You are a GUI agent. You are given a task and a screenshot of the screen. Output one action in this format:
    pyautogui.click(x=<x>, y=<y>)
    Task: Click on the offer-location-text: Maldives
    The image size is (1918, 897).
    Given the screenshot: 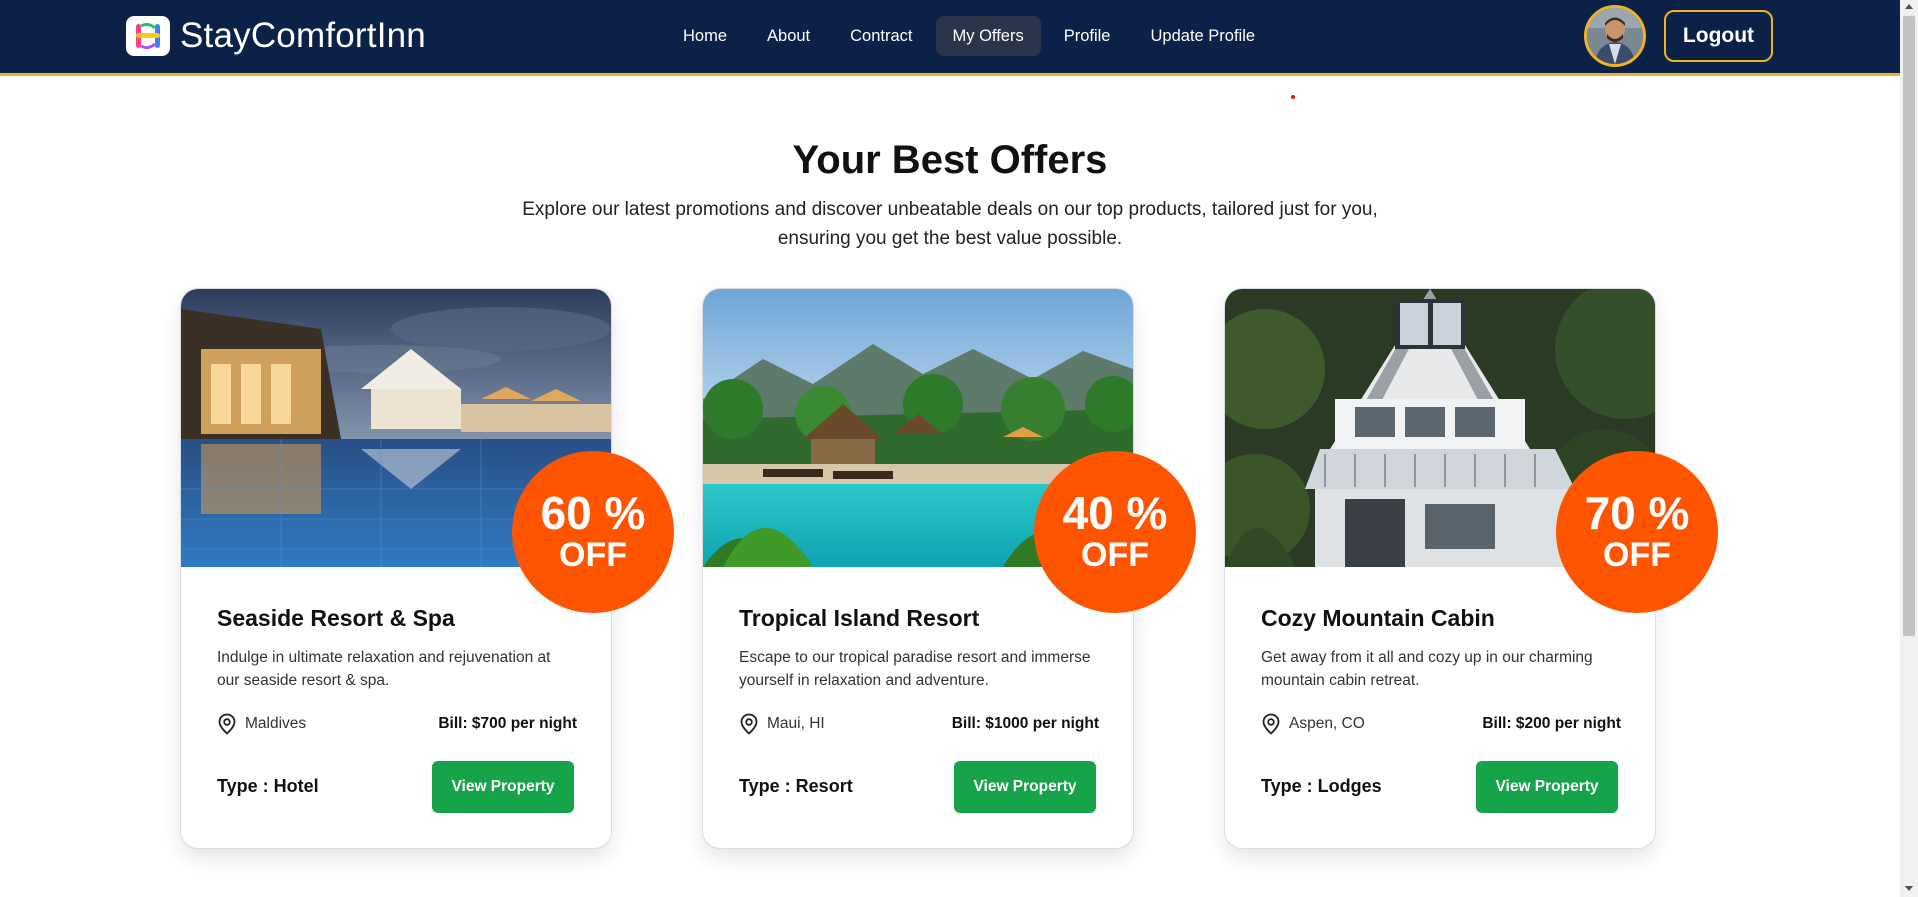 What is the action you would take?
    pyautogui.click(x=276, y=723)
    